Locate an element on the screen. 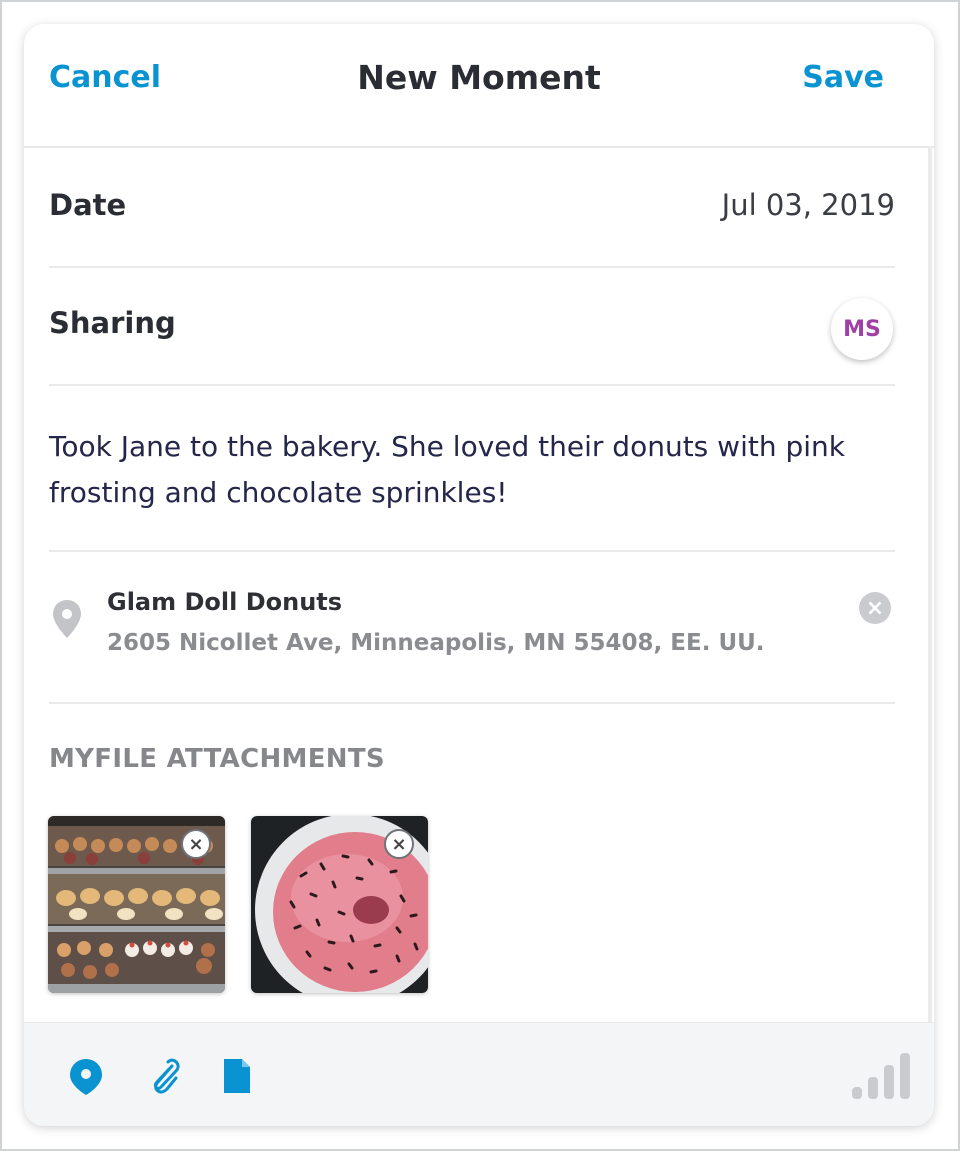 Image resolution: width=960 pixels, height=1151 pixels. date-label: Date is located at coordinates (88, 205).